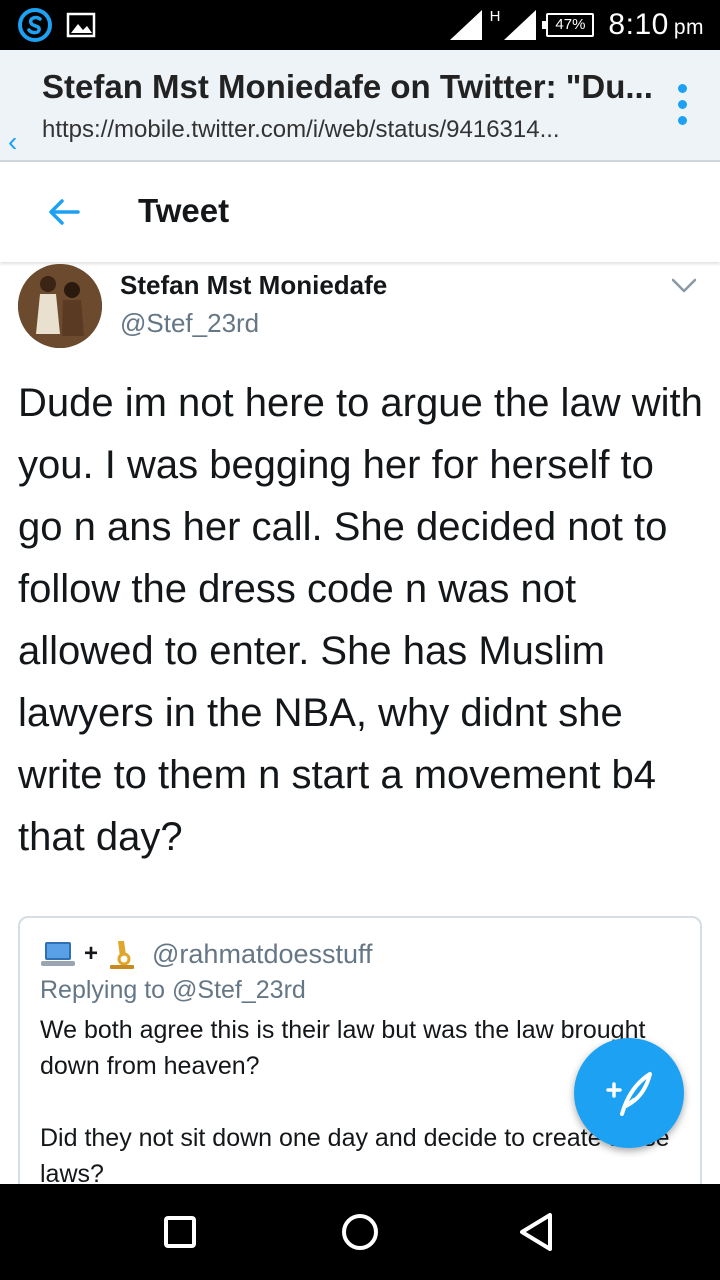 The image size is (720, 1280). What do you see at coordinates (122, 955) in the screenshot?
I see `microscope-emoji-icon` at bounding box center [122, 955].